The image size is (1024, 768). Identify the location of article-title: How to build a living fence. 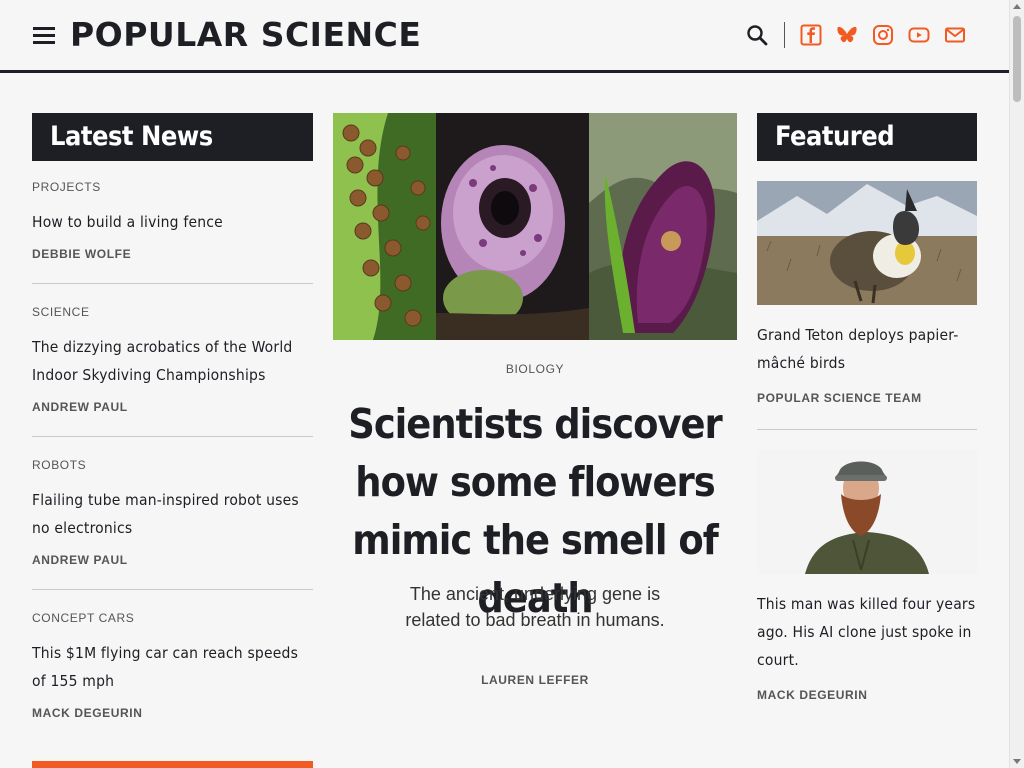
(172, 222).